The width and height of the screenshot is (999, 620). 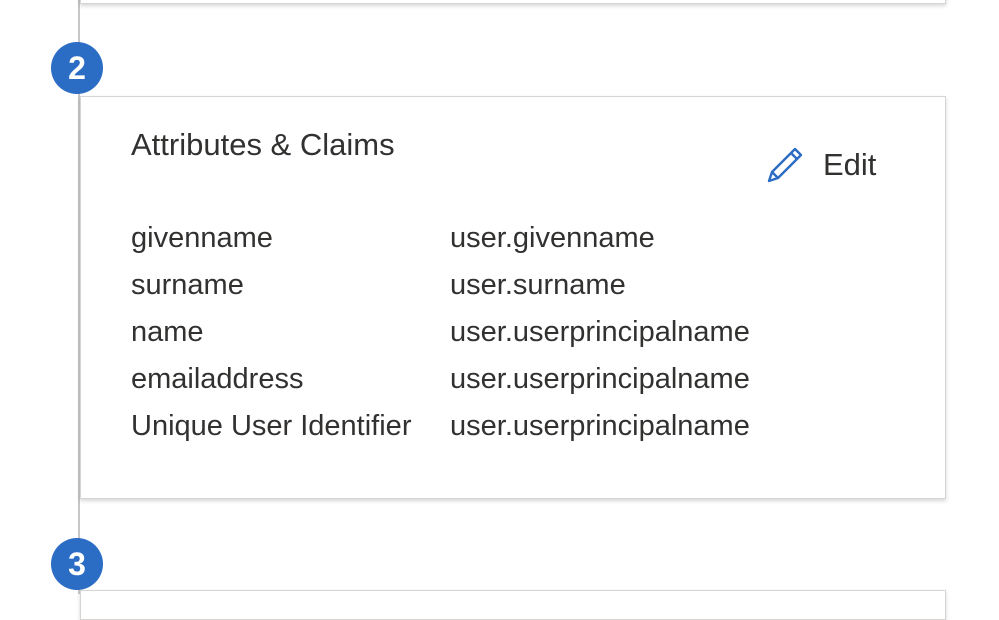 I want to click on edit-button: Edit, so click(x=820, y=165).